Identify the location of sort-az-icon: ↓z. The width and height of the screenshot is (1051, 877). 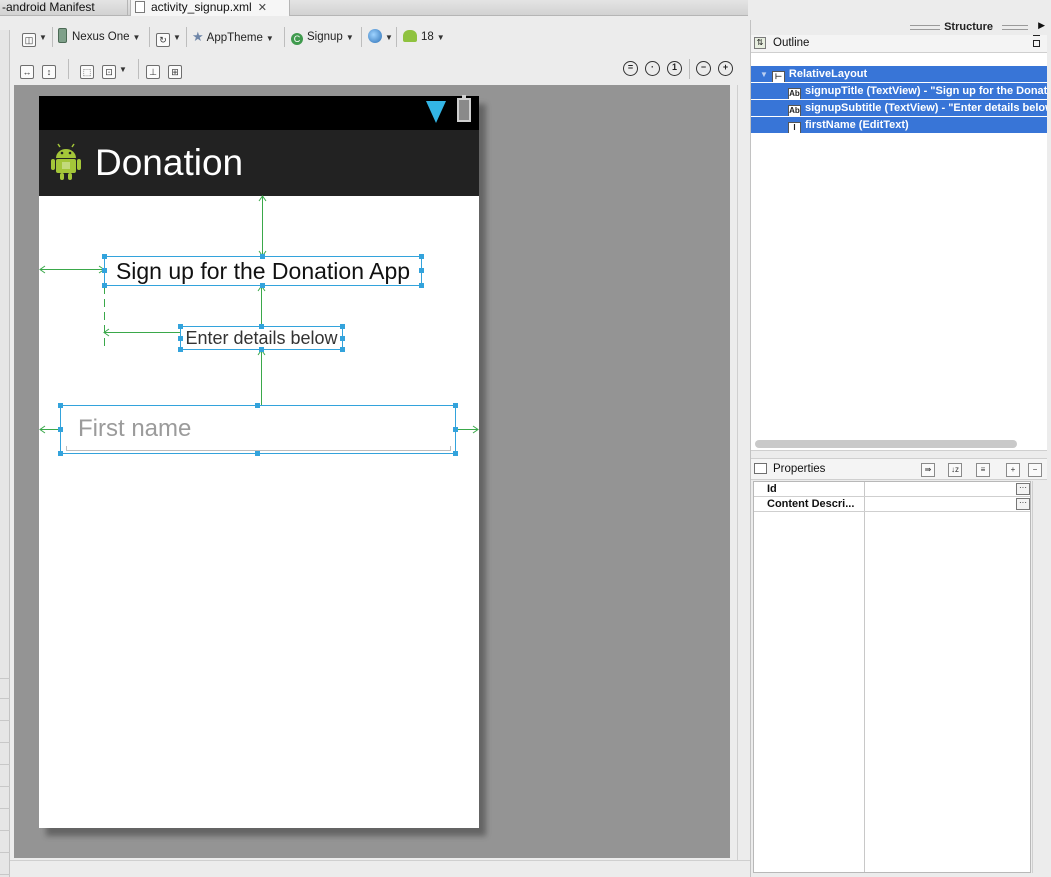
(955, 470).